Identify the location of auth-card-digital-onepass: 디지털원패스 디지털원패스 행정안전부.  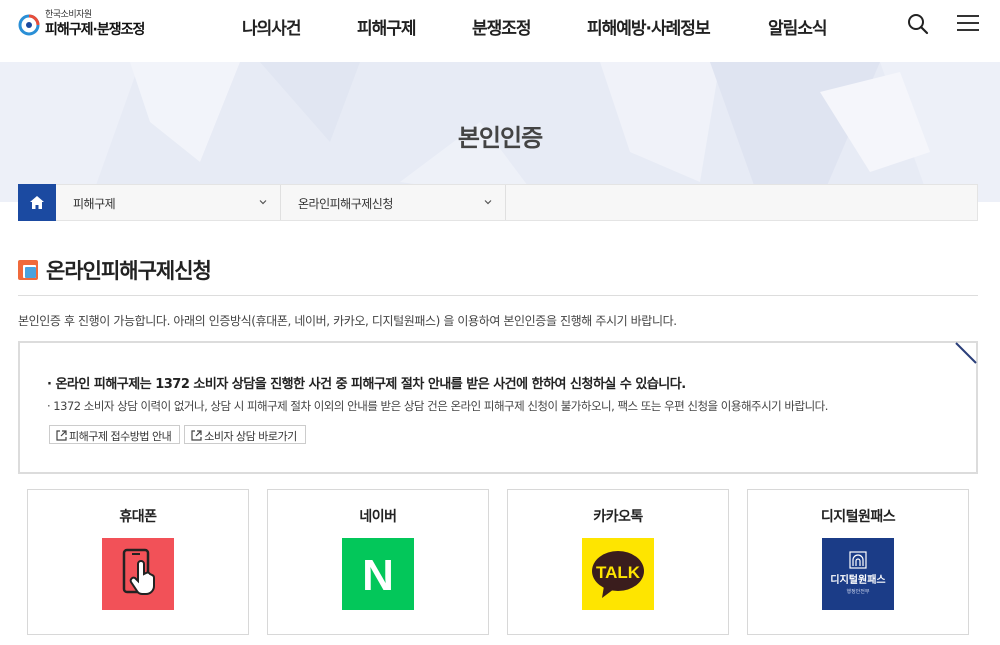
(858, 562).